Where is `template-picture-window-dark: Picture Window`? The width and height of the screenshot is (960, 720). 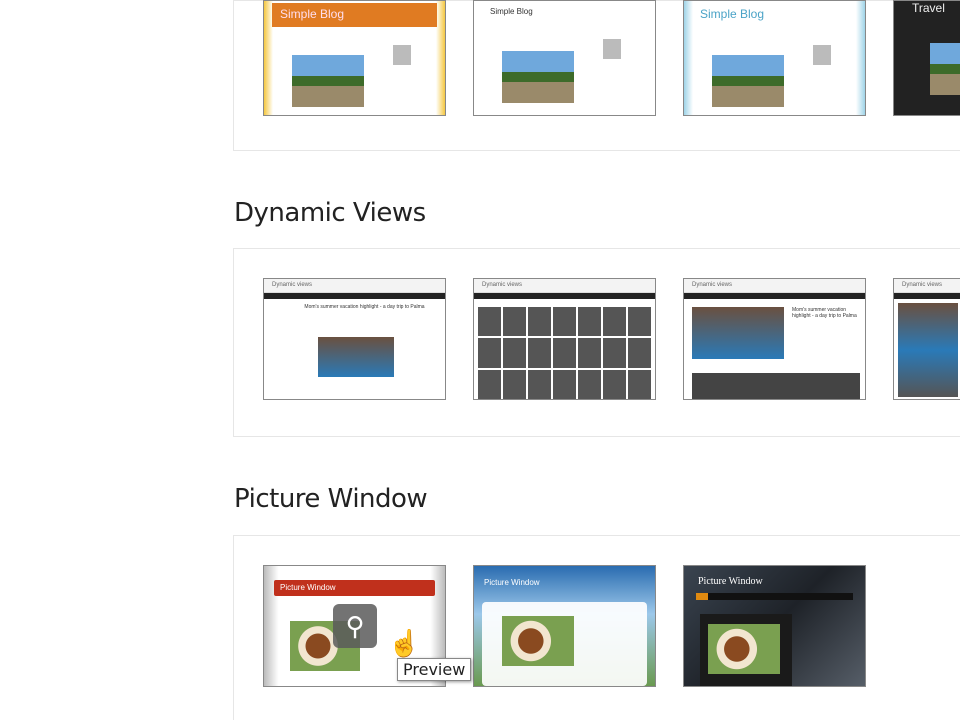
template-picture-window-dark: Picture Window is located at coordinates (774, 626).